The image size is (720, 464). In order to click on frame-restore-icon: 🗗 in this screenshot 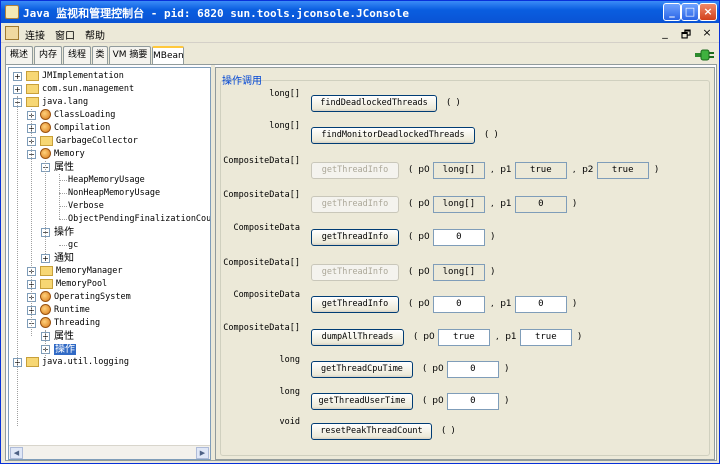, I will do `click(686, 35)`.